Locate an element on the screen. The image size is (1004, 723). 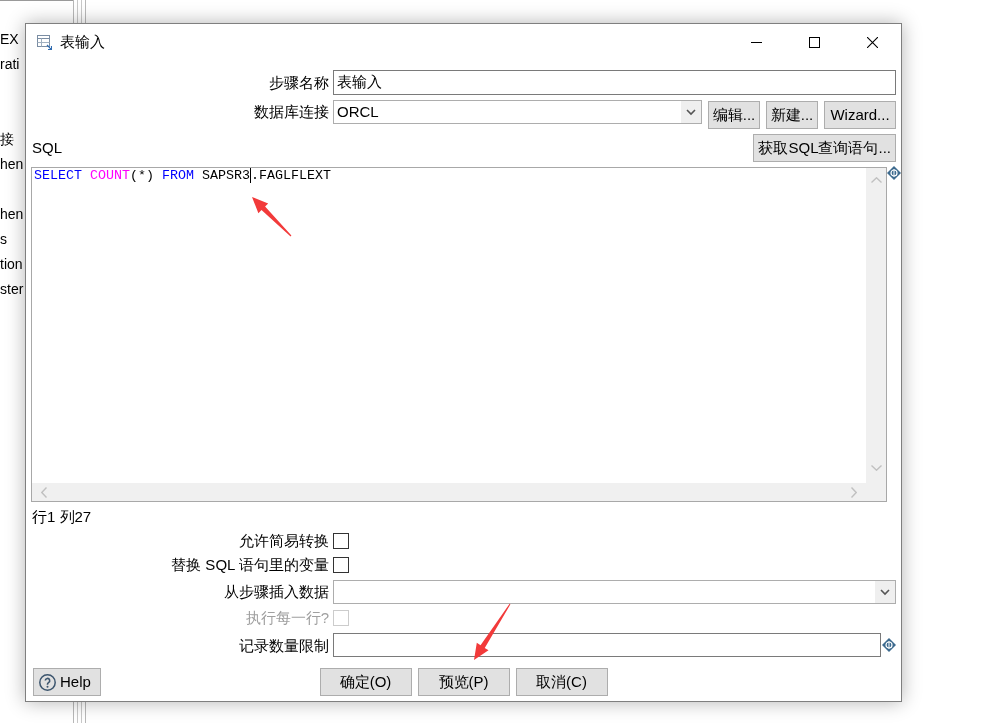
scroll-left-icon is located at coordinates (44, 492).